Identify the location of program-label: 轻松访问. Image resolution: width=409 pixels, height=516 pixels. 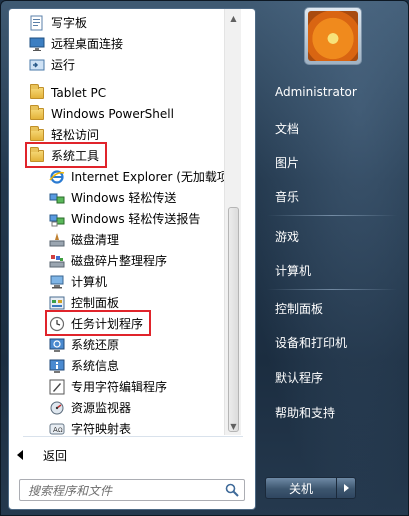
(75, 135).